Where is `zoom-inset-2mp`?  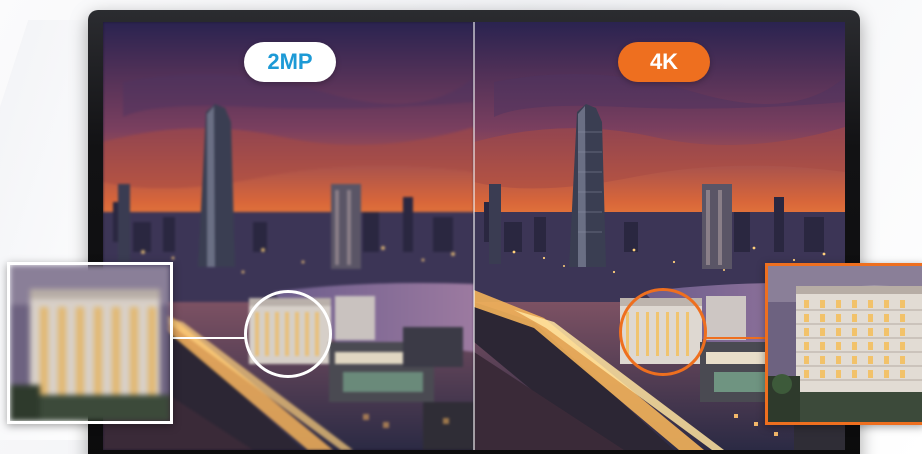 zoom-inset-2mp is located at coordinates (90, 343).